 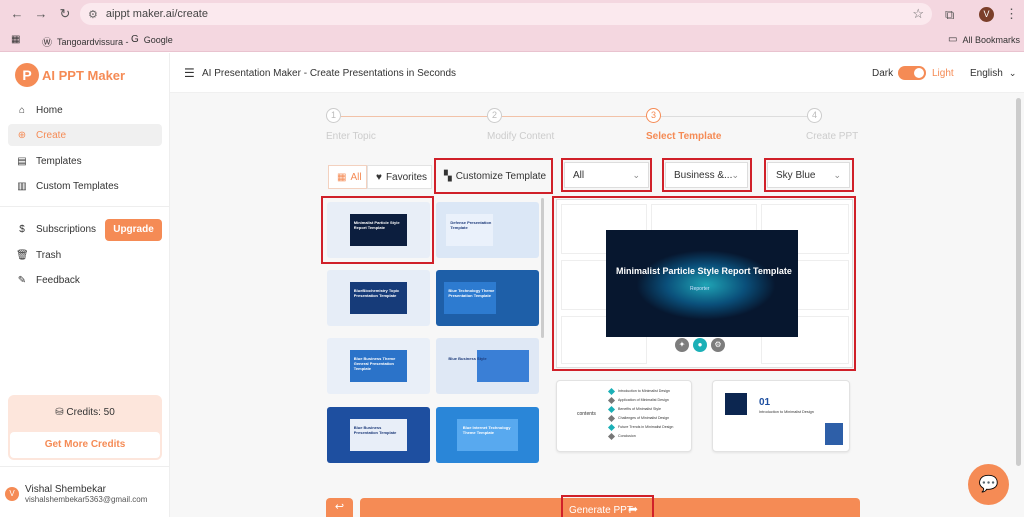 I want to click on menu-icon: ☰, so click(x=189, y=73).